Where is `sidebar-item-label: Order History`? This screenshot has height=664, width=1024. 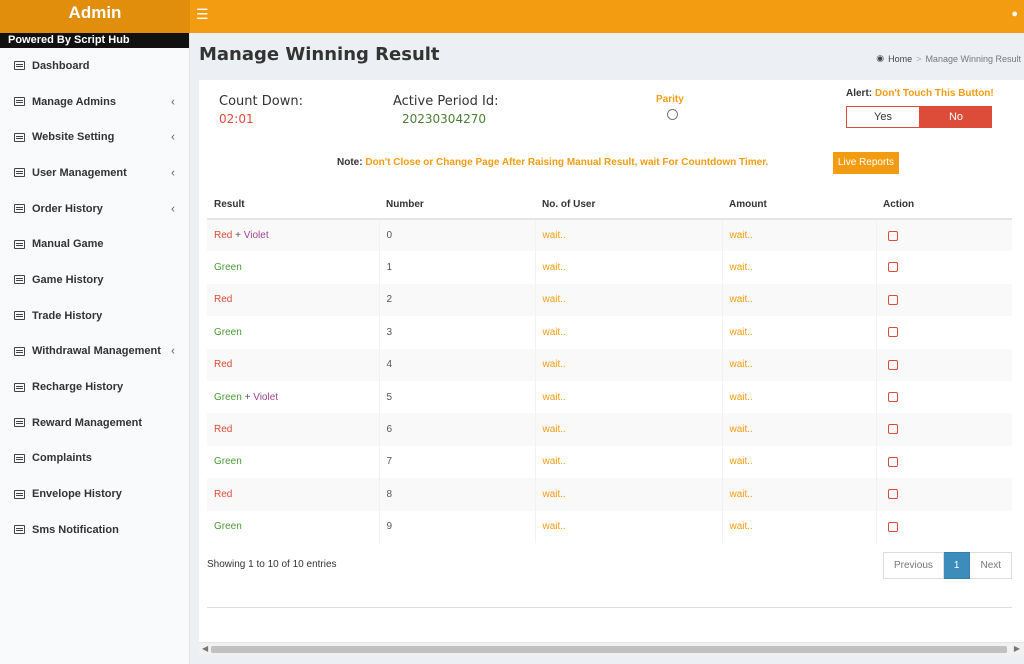
sidebar-item-label: Order History is located at coordinates (67, 208).